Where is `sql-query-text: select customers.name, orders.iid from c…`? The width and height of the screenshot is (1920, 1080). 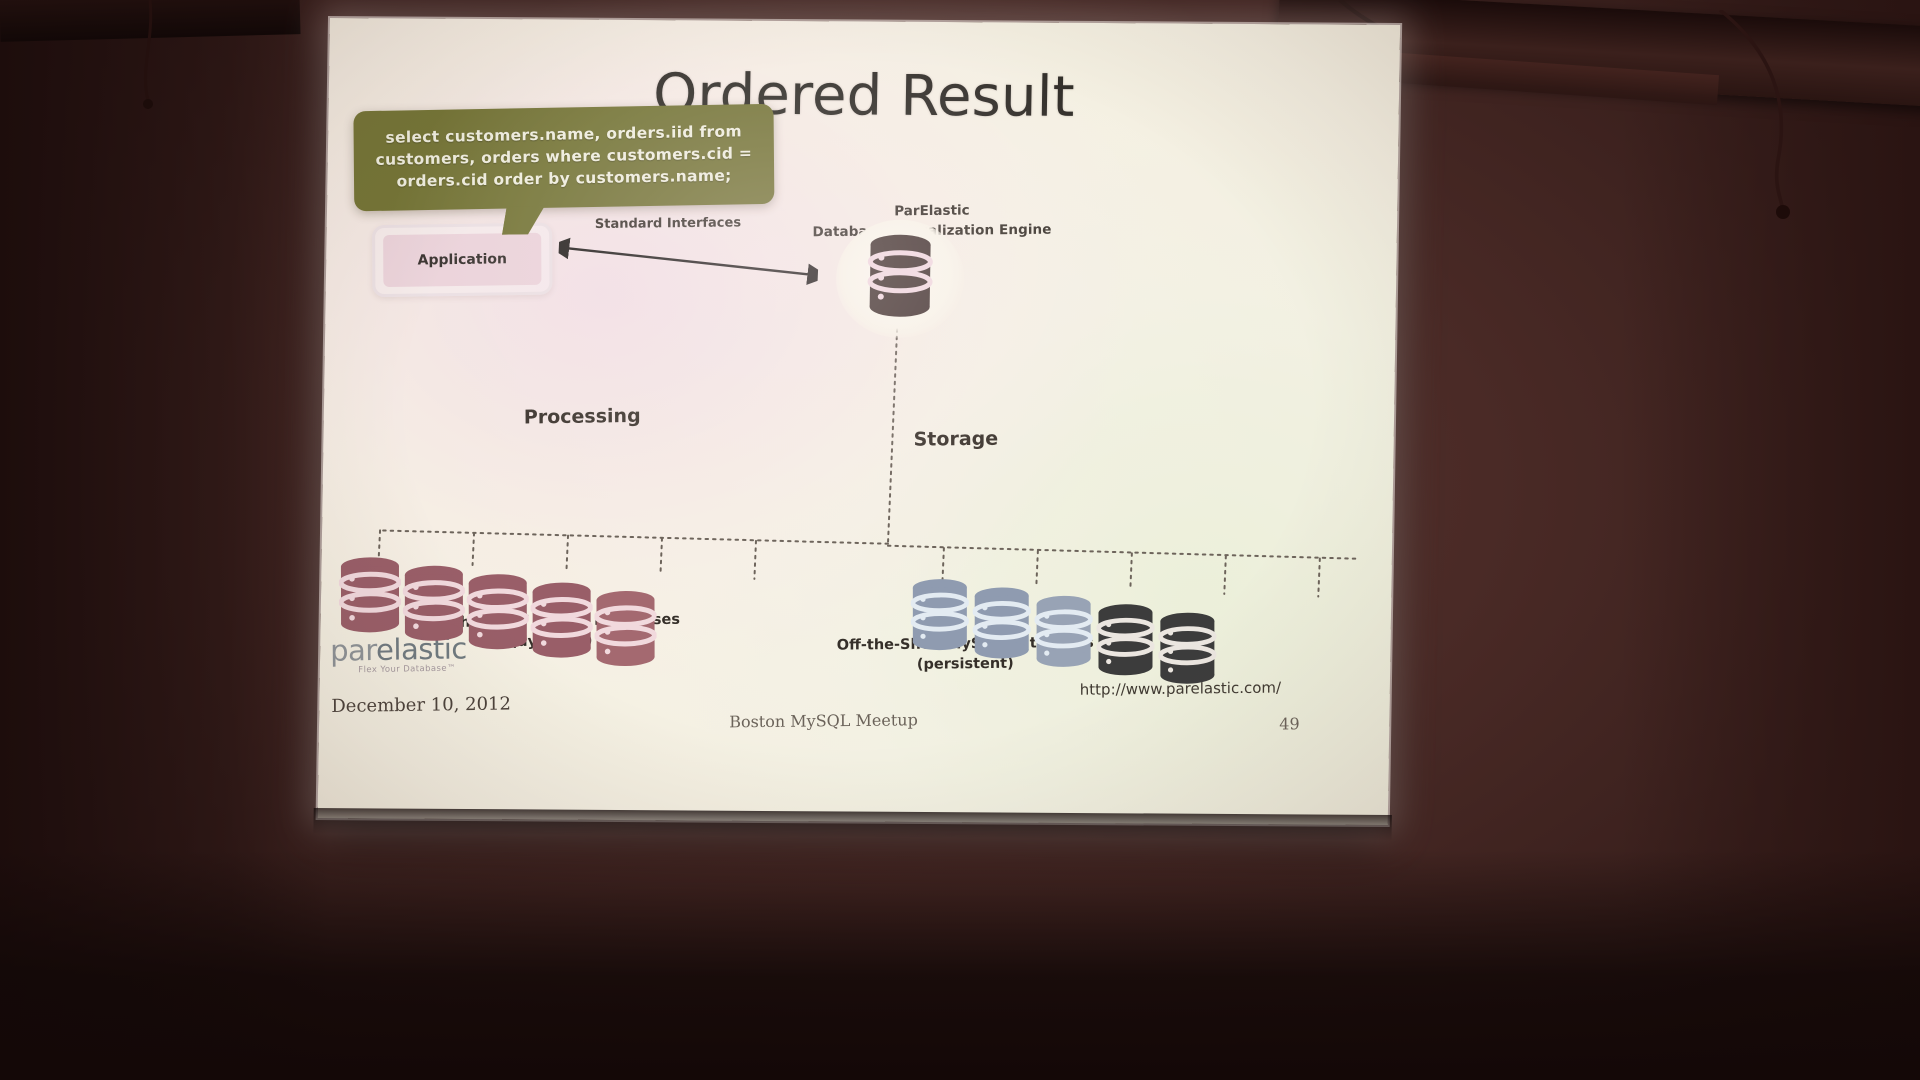
sql-query-text: select customers.name, orders.iid from c… is located at coordinates (564, 156).